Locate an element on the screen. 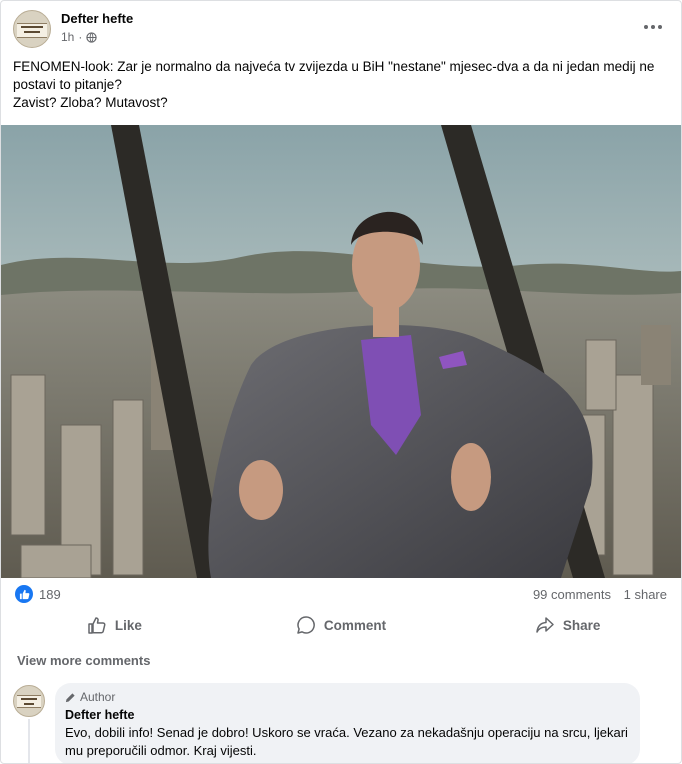 This screenshot has height=764, width=682. post-actions: Like Comment Share is located at coordinates (341, 625).